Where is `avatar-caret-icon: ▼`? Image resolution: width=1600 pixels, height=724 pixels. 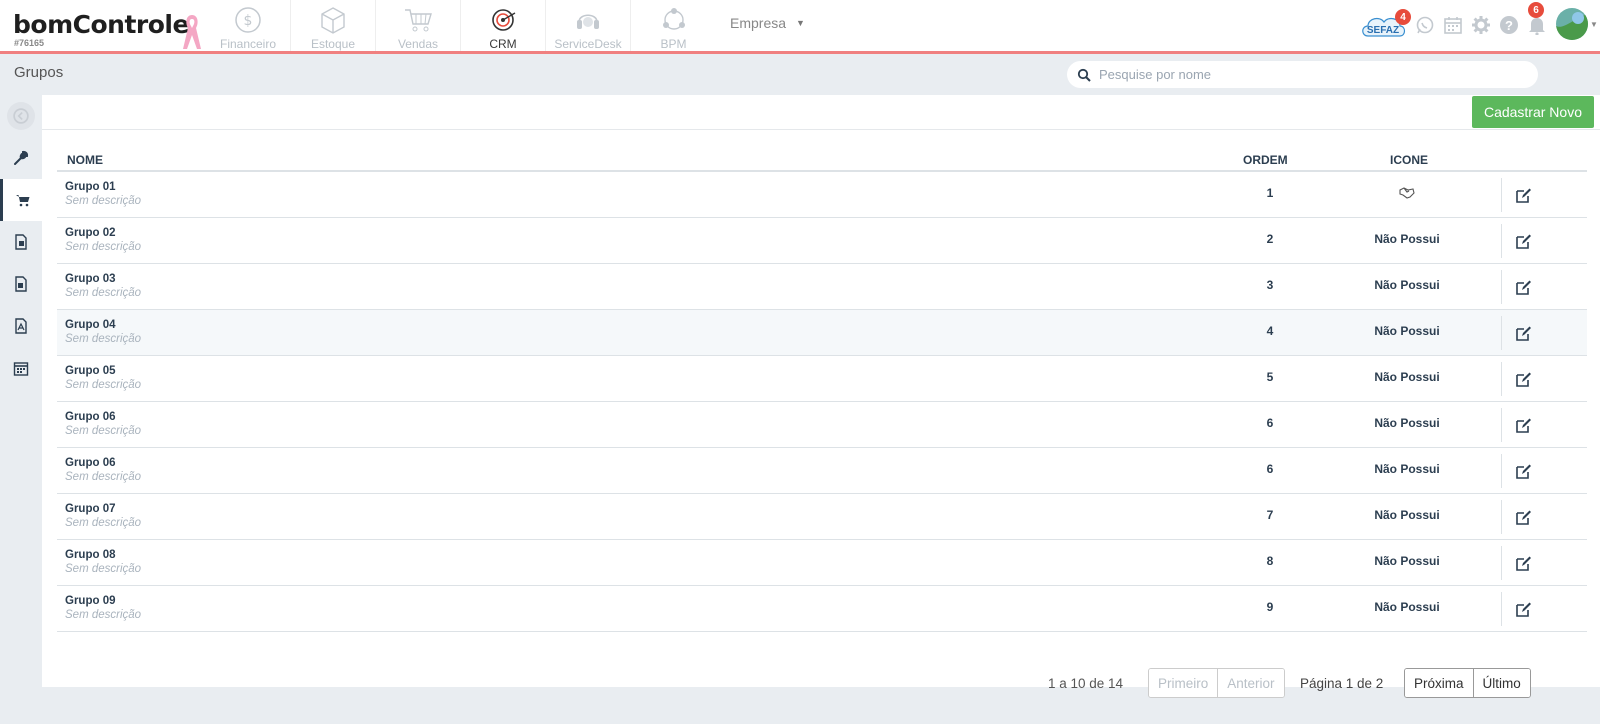 avatar-caret-icon: ▼ is located at coordinates (1594, 24).